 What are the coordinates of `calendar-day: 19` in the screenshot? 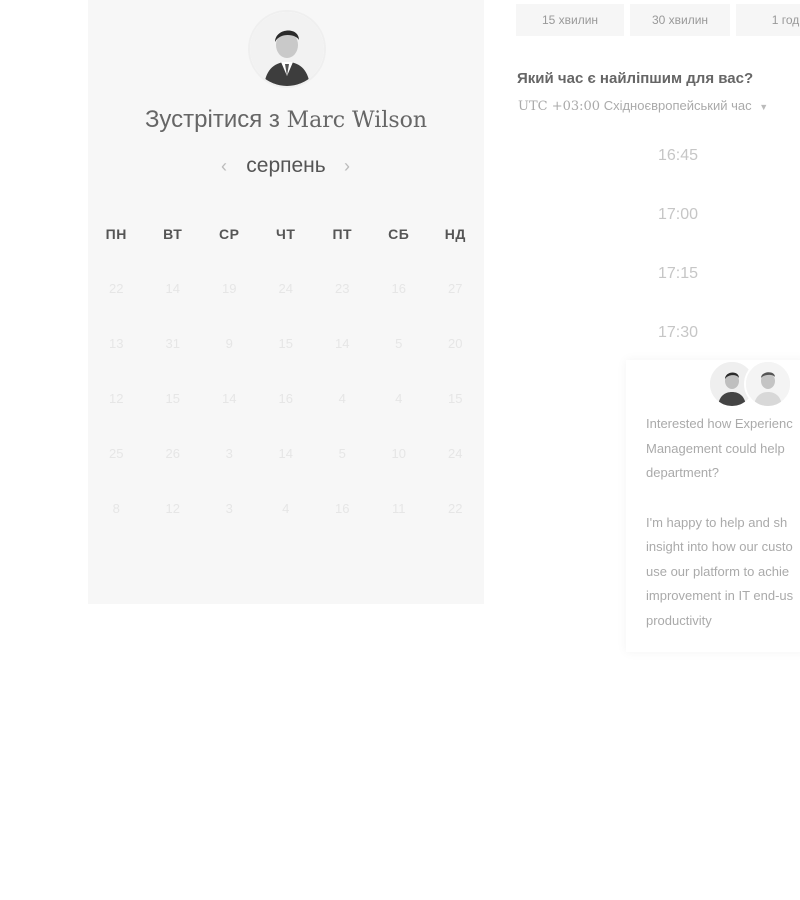 It's located at (229, 288).